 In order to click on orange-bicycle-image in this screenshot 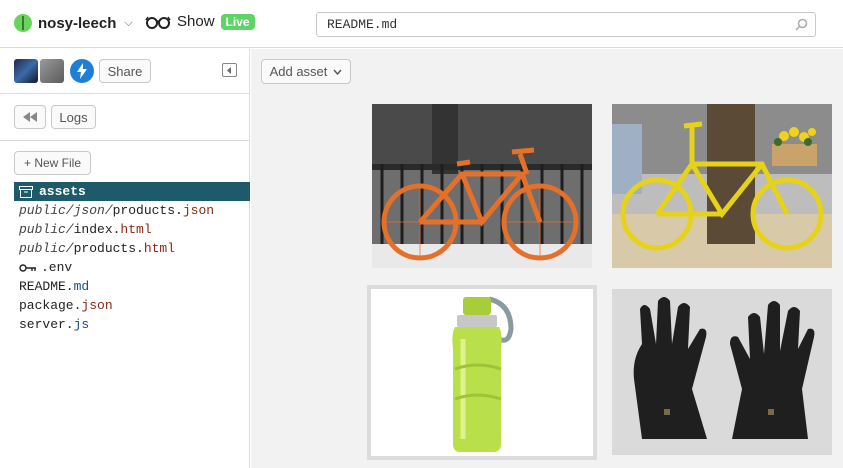, I will do `click(482, 186)`.